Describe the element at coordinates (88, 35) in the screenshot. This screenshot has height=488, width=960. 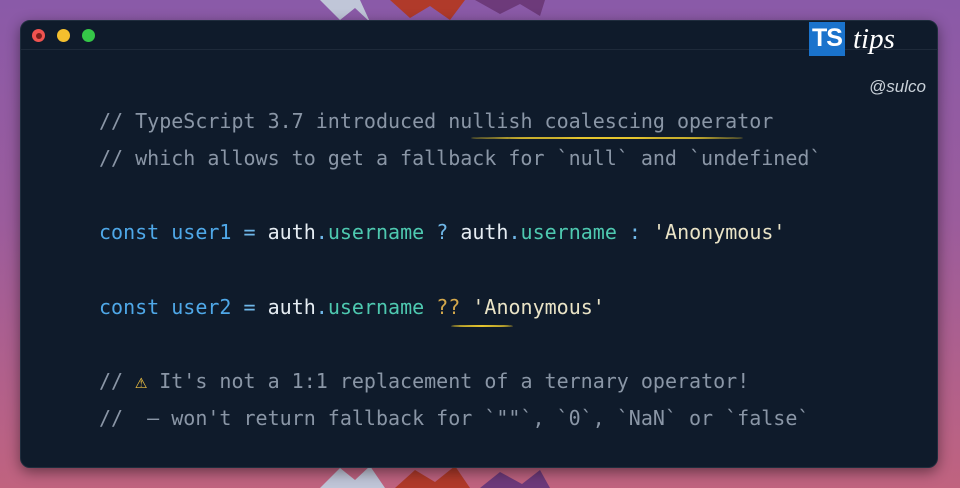
I see `maximize-button` at that location.